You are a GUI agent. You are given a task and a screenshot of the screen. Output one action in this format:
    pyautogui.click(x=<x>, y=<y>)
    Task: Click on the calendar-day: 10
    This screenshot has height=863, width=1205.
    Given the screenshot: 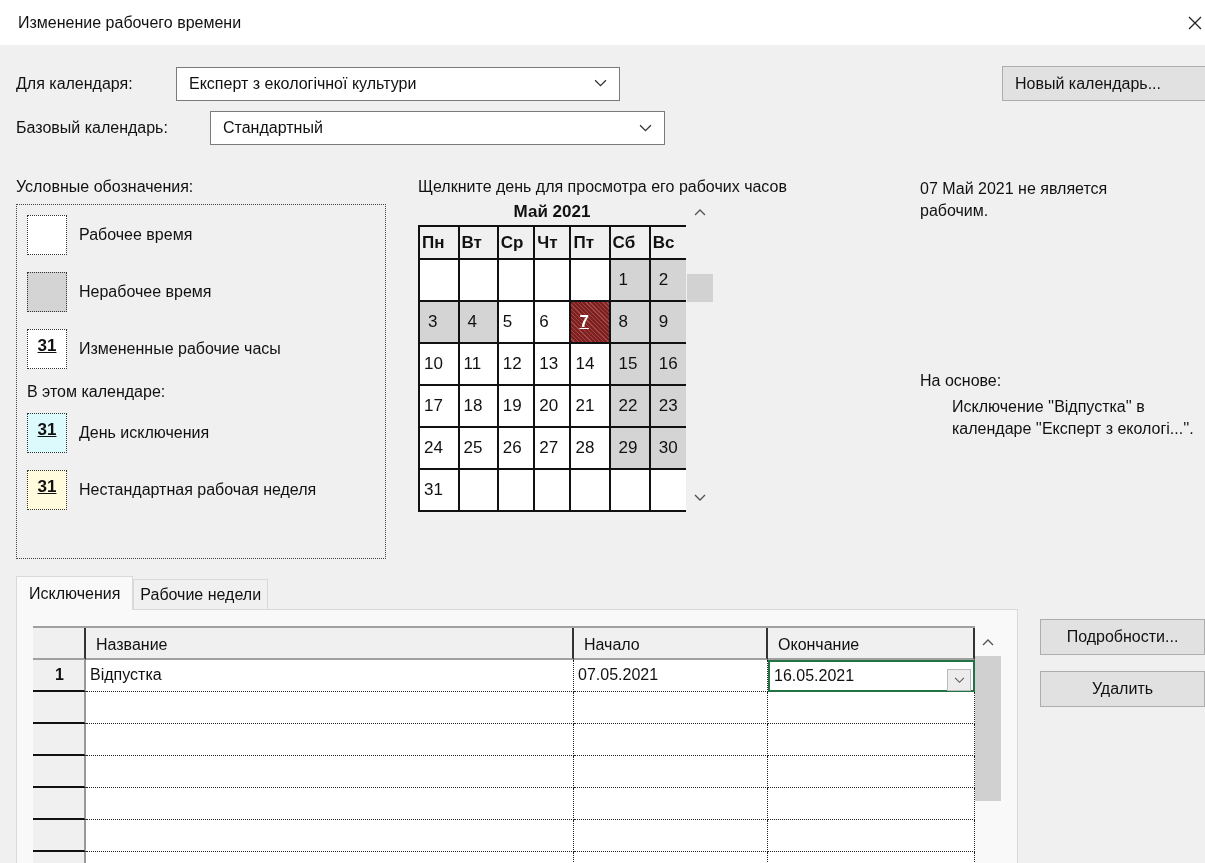 What is the action you would take?
    pyautogui.click(x=439, y=364)
    